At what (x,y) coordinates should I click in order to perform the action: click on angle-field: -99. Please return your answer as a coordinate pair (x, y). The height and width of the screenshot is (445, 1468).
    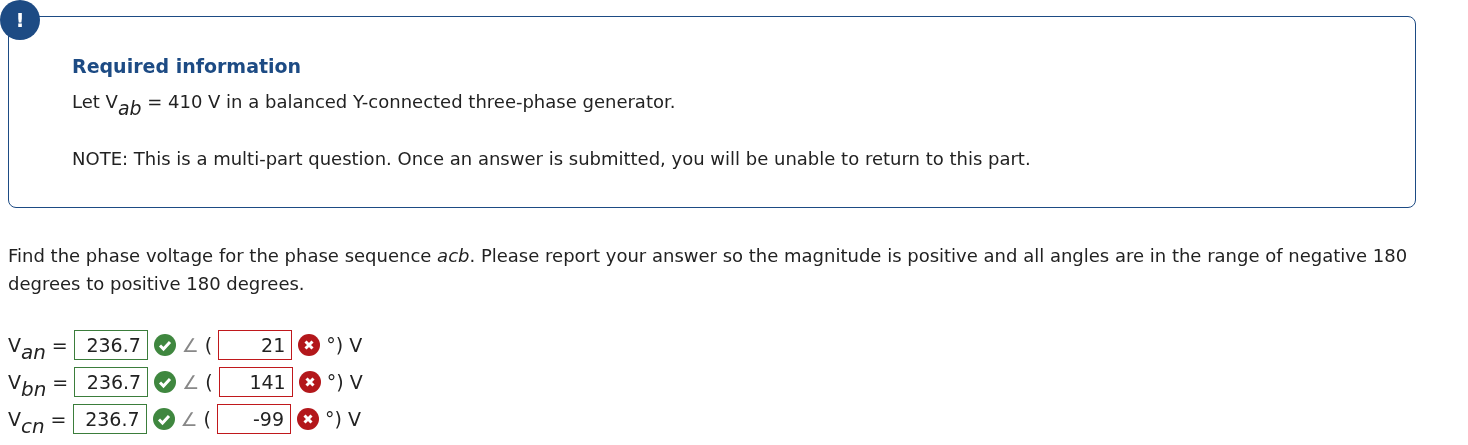
    Looking at the image, I should click on (254, 418).